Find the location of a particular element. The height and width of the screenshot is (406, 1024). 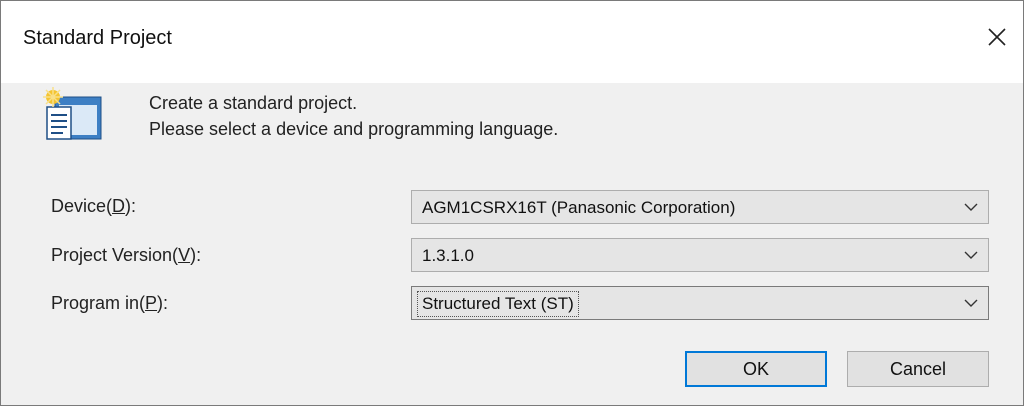

program-language-accesskey: P is located at coordinates (151, 303).